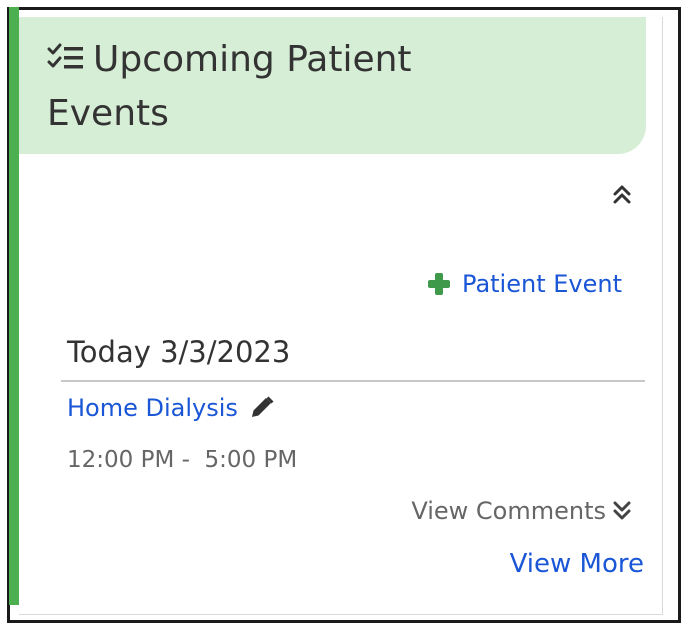  What do you see at coordinates (577, 564) in the screenshot?
I see `view-more-link: View More` at bounding box center [577, 564].